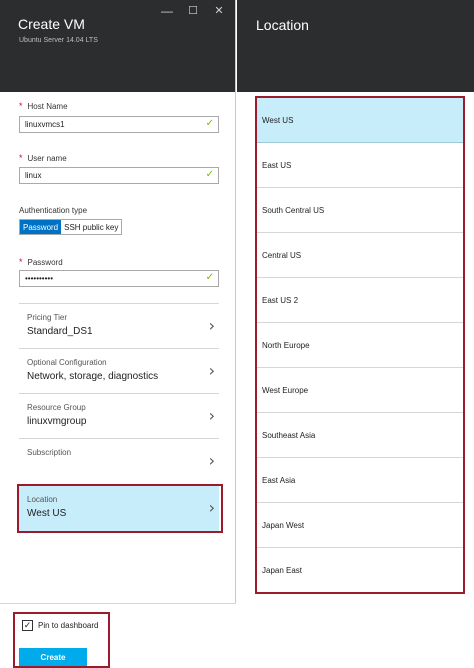  I want to click on minimize-icon: —, so click(167, 11).